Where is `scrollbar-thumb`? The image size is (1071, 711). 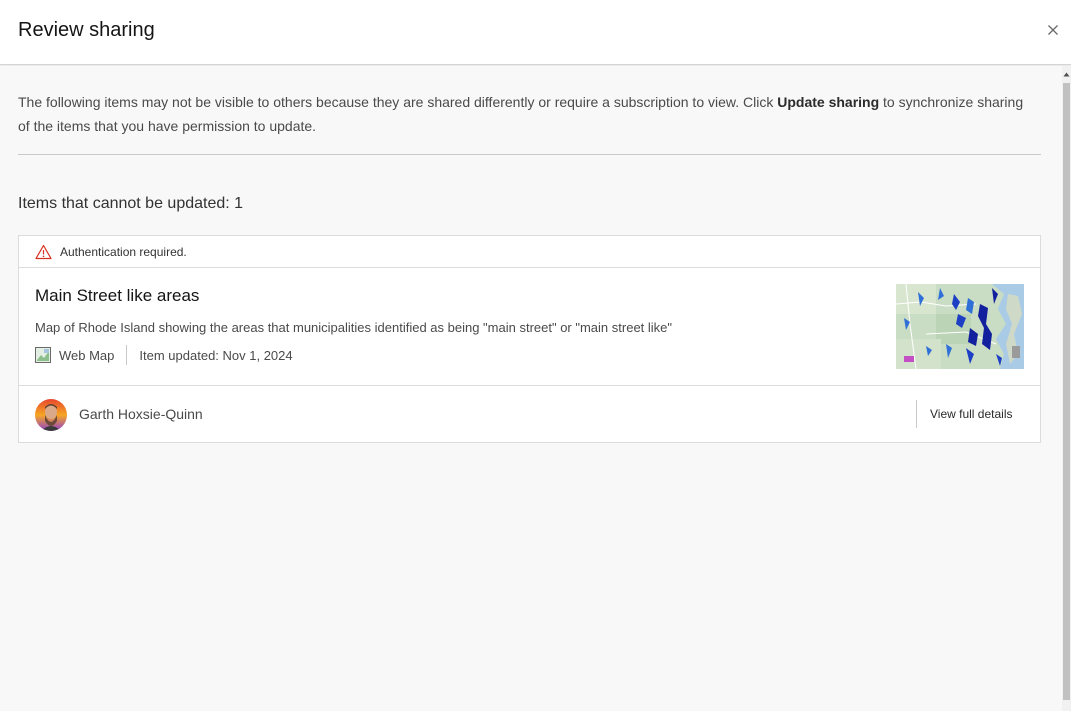 scrollbar-thumb is located at coordinates (1066, 391).